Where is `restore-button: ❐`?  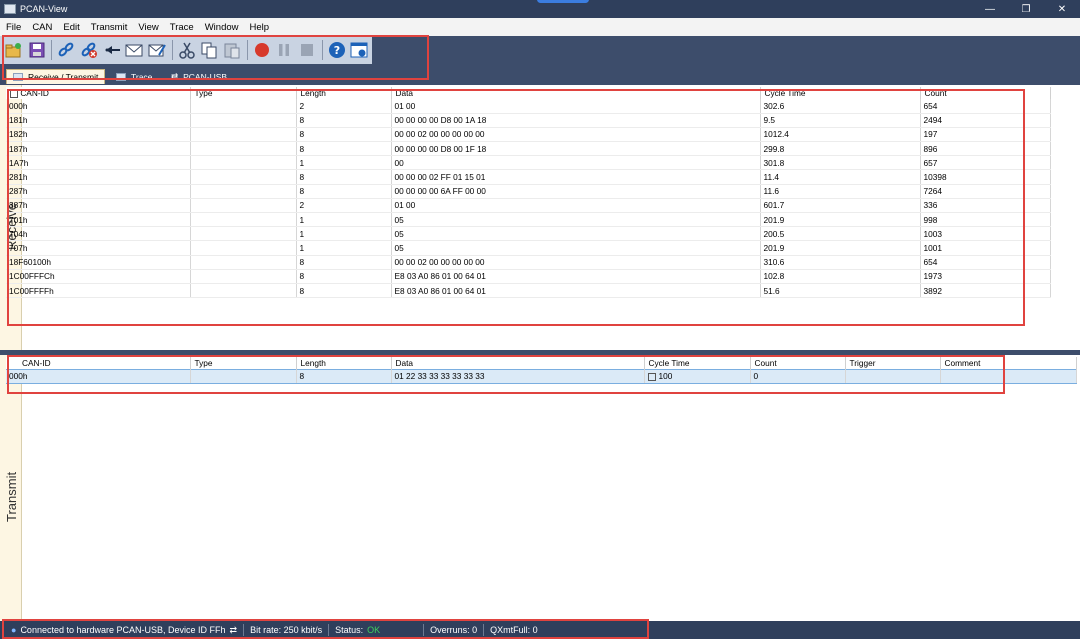 restore-button: ❐ is located at coordinates (1026, 9).